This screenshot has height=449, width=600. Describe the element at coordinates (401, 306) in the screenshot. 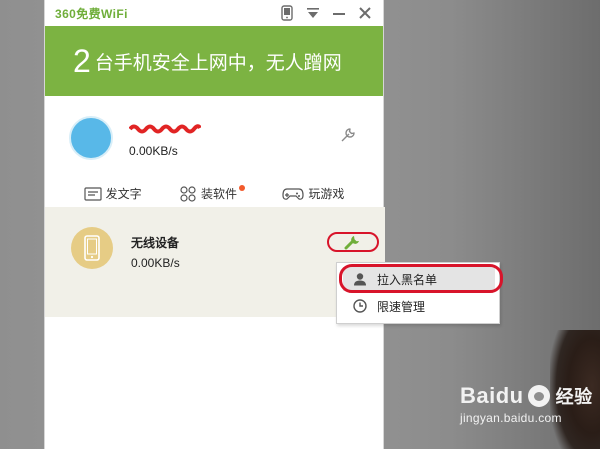

I see `speed-limit-label: 限速管理` at that location.